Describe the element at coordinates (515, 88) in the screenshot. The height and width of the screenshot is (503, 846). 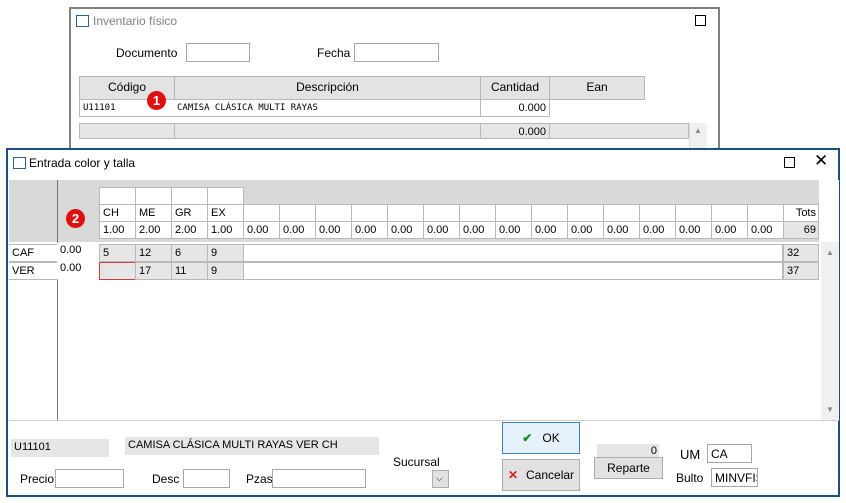
I see `col-header-cantidad: Cantidad` at that location.